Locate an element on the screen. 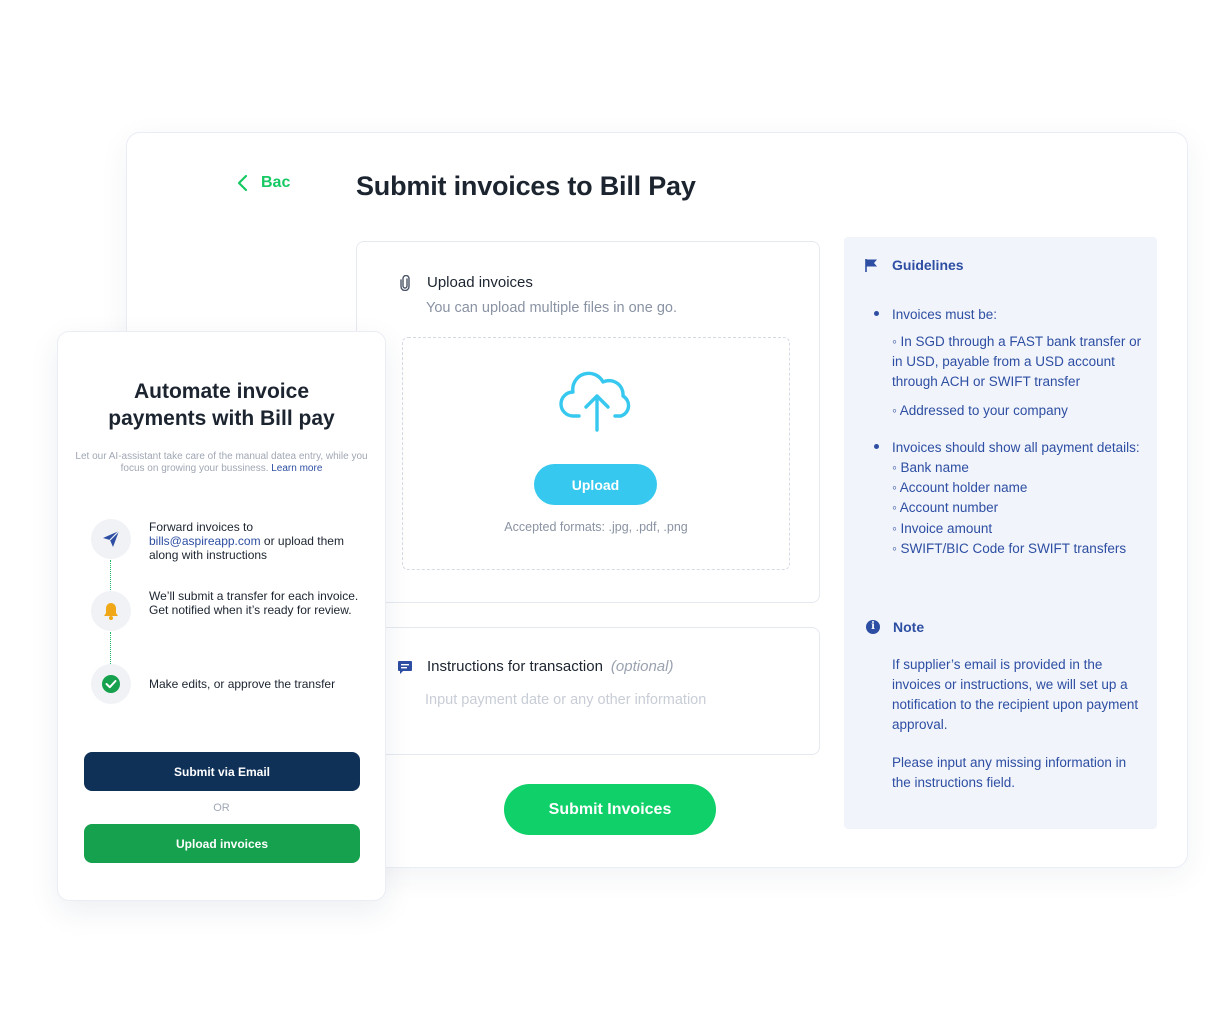  step-send is located at coordinates (111, 539).